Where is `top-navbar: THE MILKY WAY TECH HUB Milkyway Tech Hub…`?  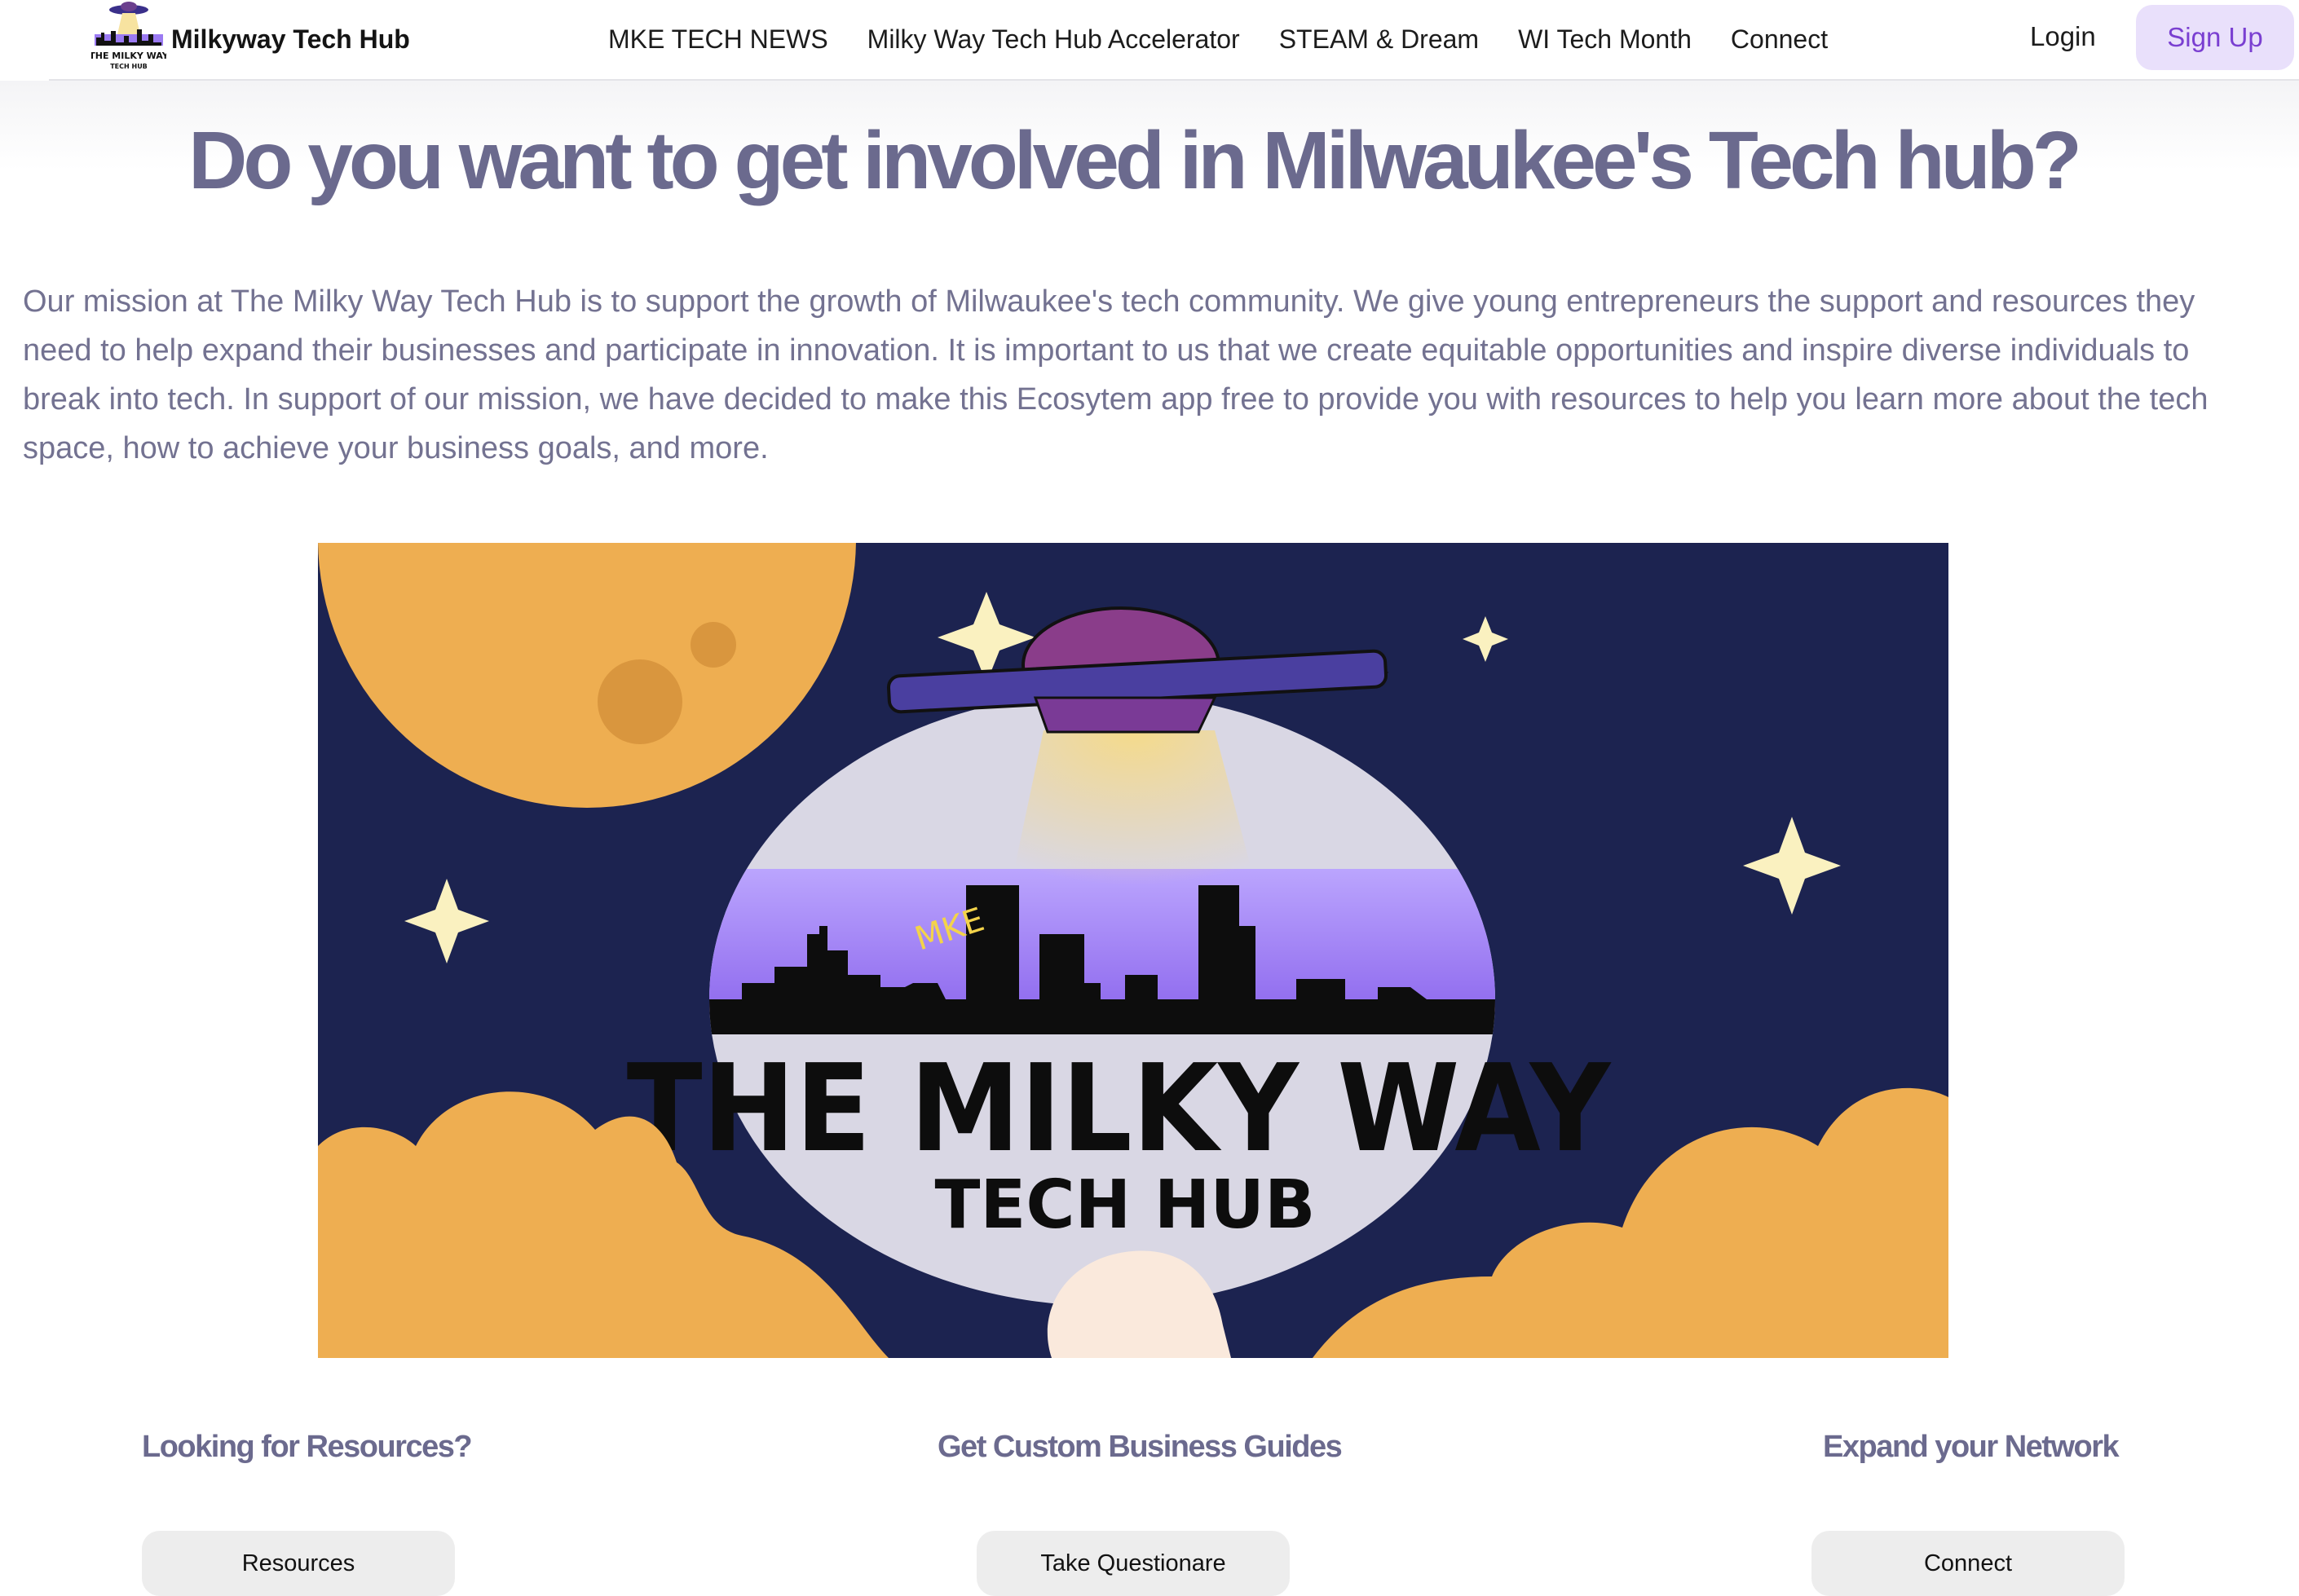
top-navbar: THE MILKY WAY TECH HUB Milkyway Tech Hub… is located at coordinates (1149, 40).